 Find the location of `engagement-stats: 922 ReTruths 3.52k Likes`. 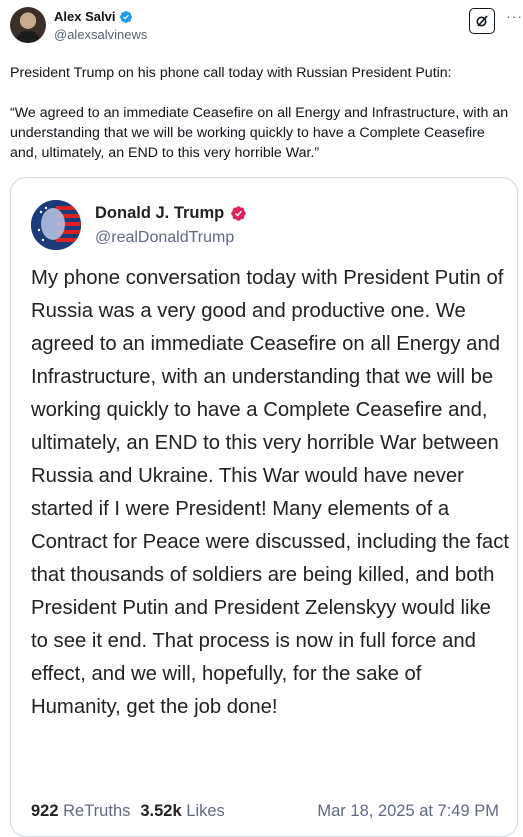

engagement-stats: 922 ReTruths 3.52k Likes is located at coordinates (128, 811).